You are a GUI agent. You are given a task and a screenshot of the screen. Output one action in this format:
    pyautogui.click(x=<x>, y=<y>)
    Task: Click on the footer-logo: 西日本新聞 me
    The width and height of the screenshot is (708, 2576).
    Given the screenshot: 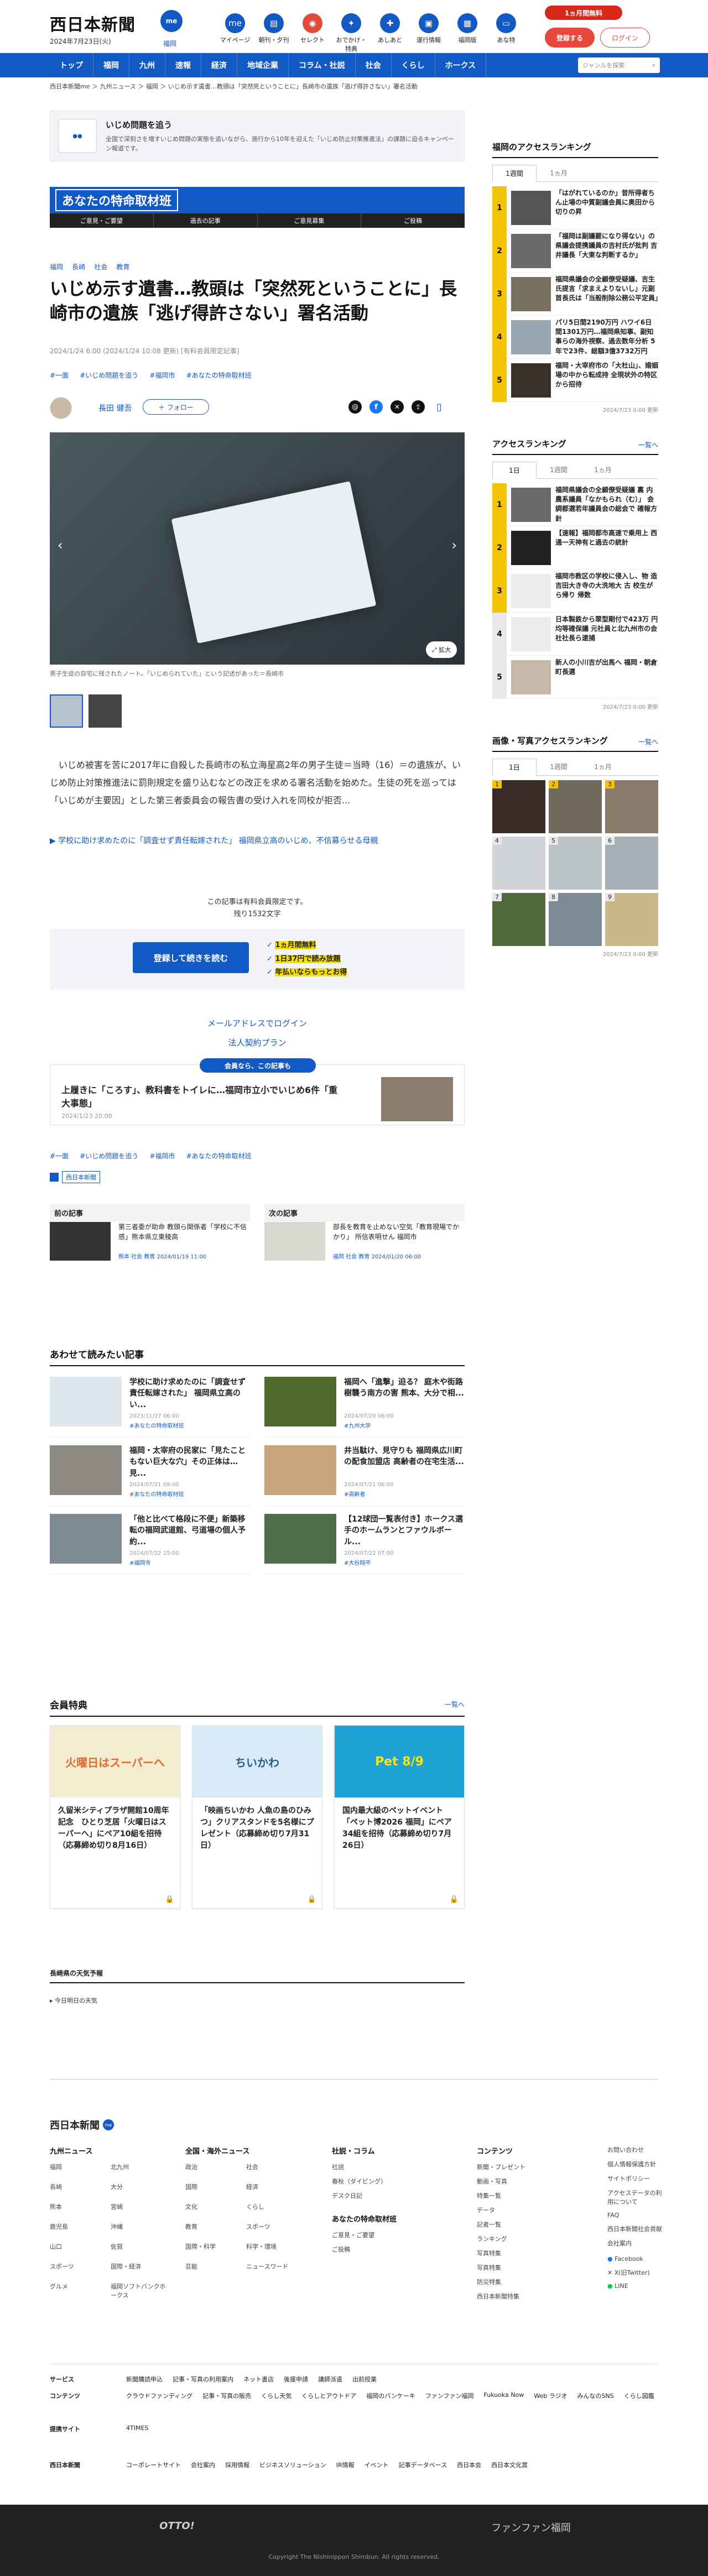 What is the action you would take?
    pyautogui.click(x=82, y=2125)
    